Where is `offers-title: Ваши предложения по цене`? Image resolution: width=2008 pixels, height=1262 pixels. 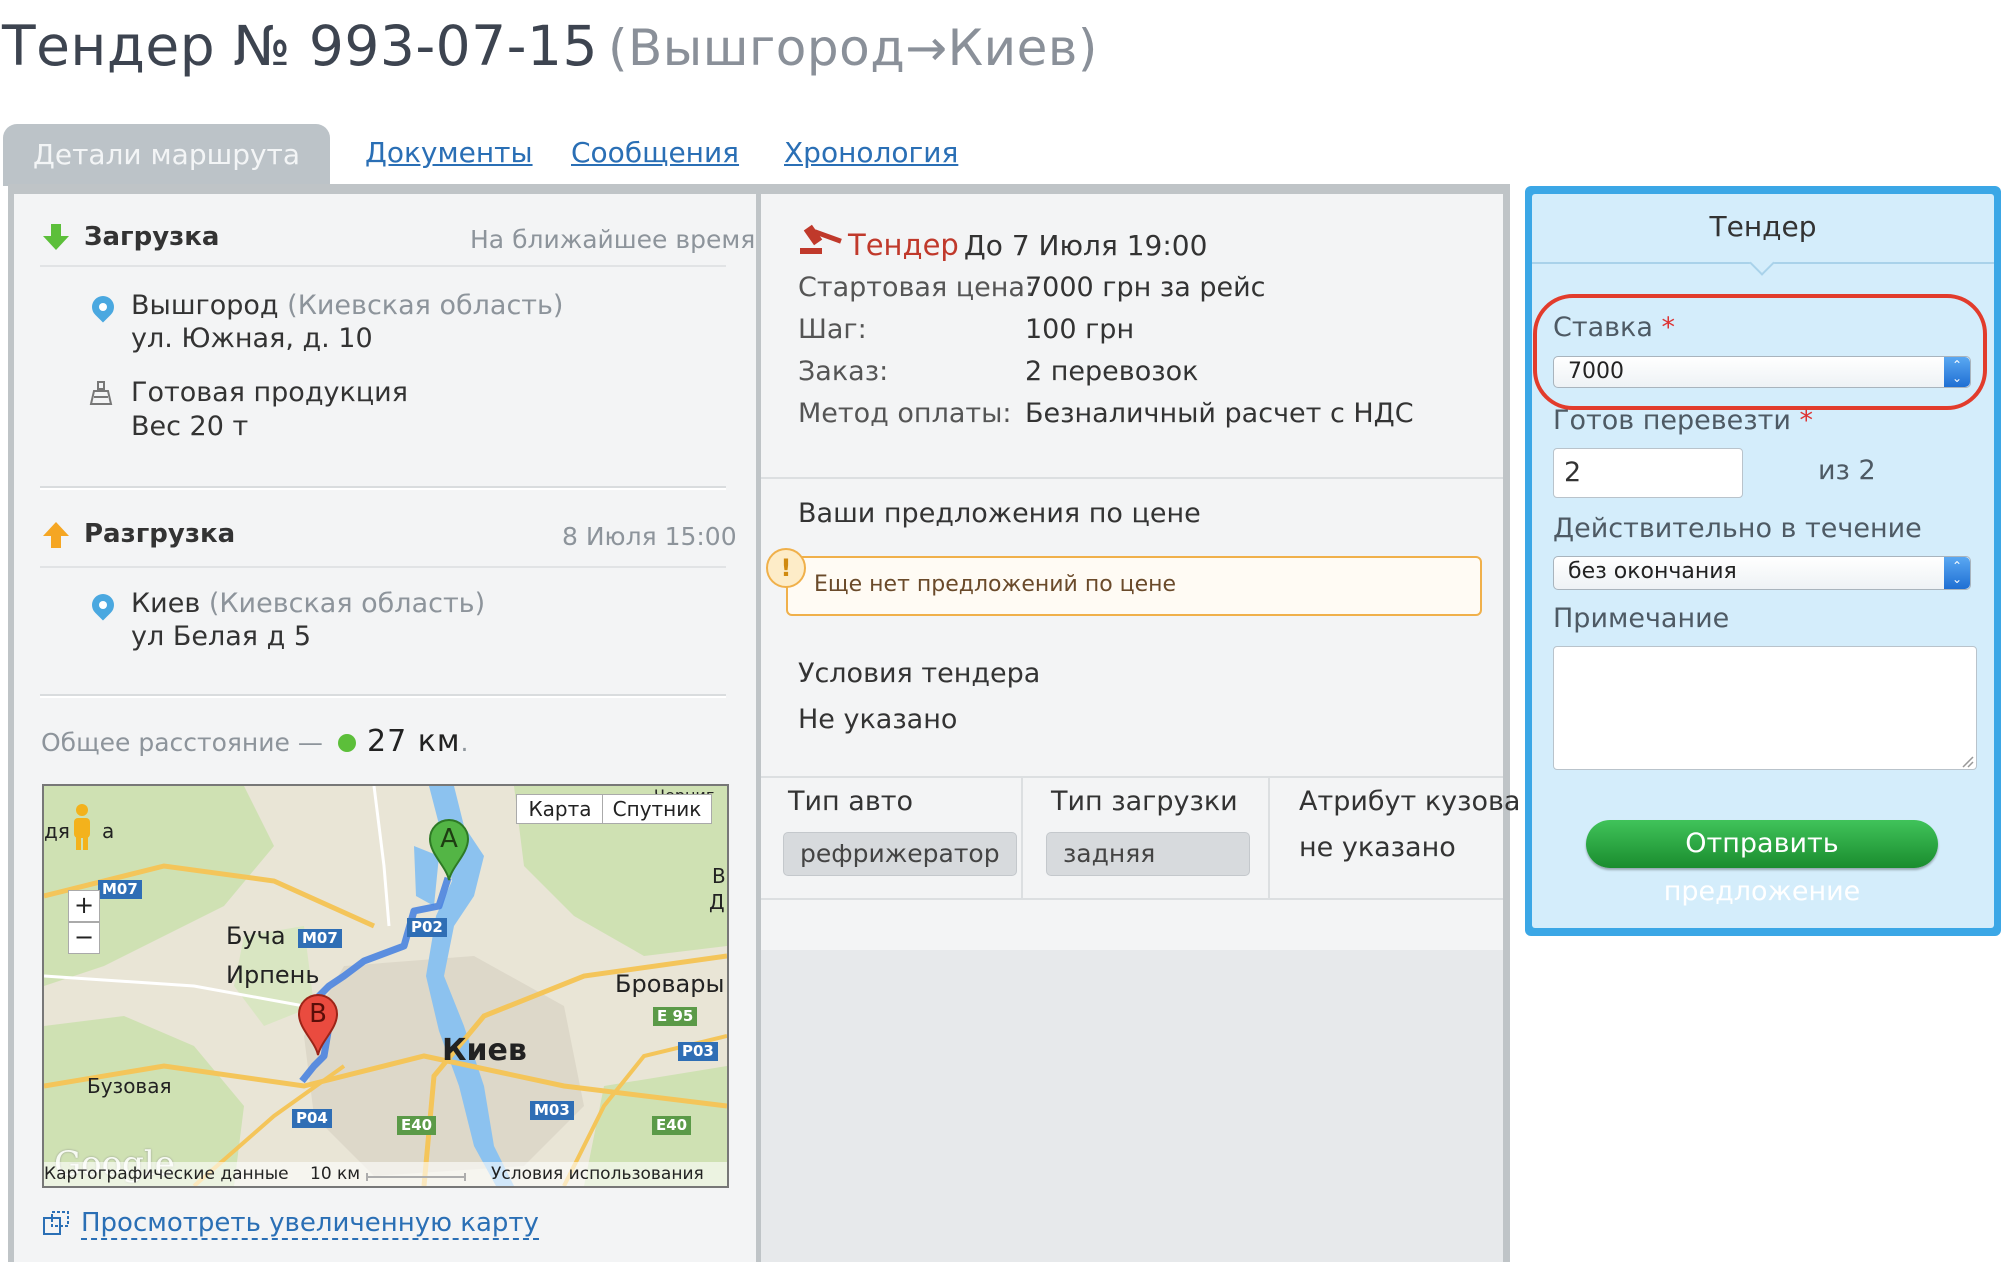 offers-title: Ваши предложения по цене is located at coordinates (999, 513).